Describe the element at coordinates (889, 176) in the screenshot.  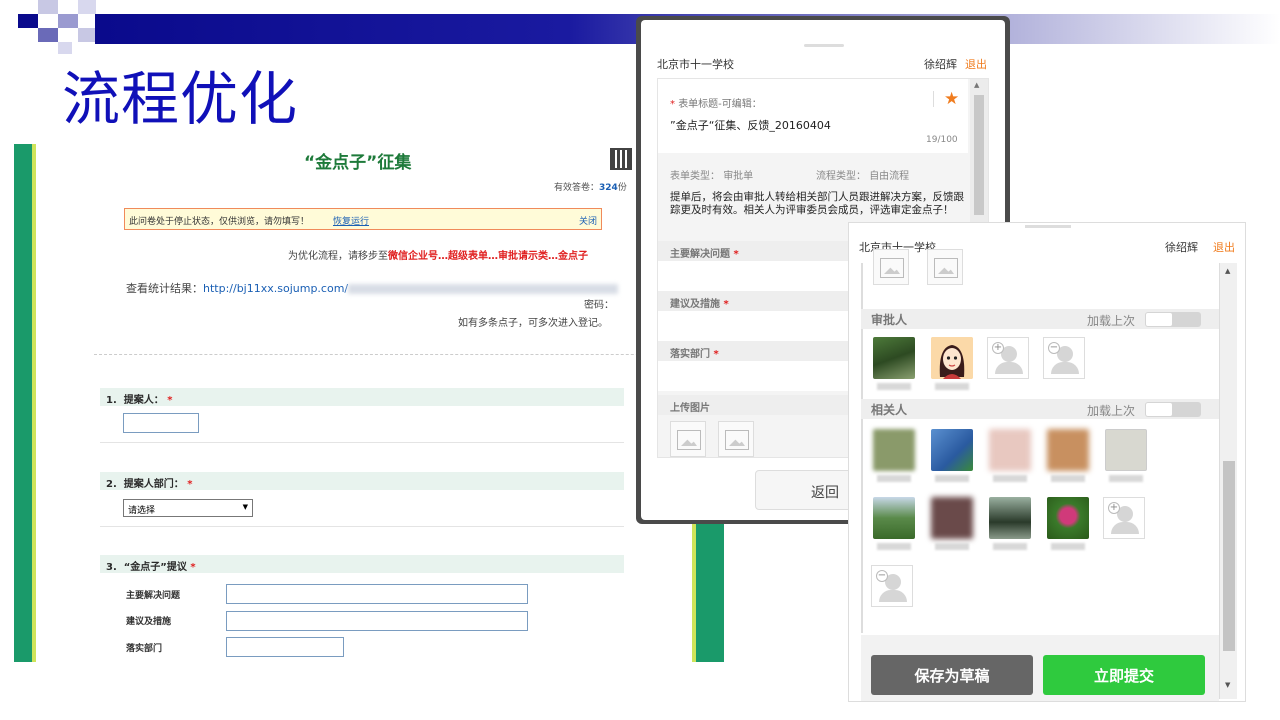
I see `flow-type-value: 自由流程` at that location.